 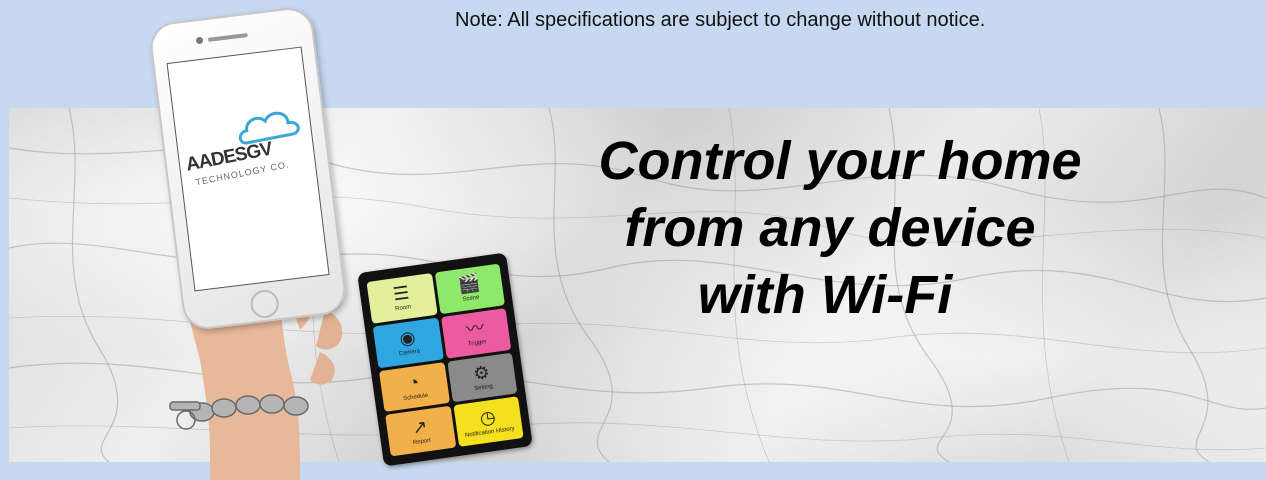 I want to click on tile-label: Report, so click(x=422, y=441).